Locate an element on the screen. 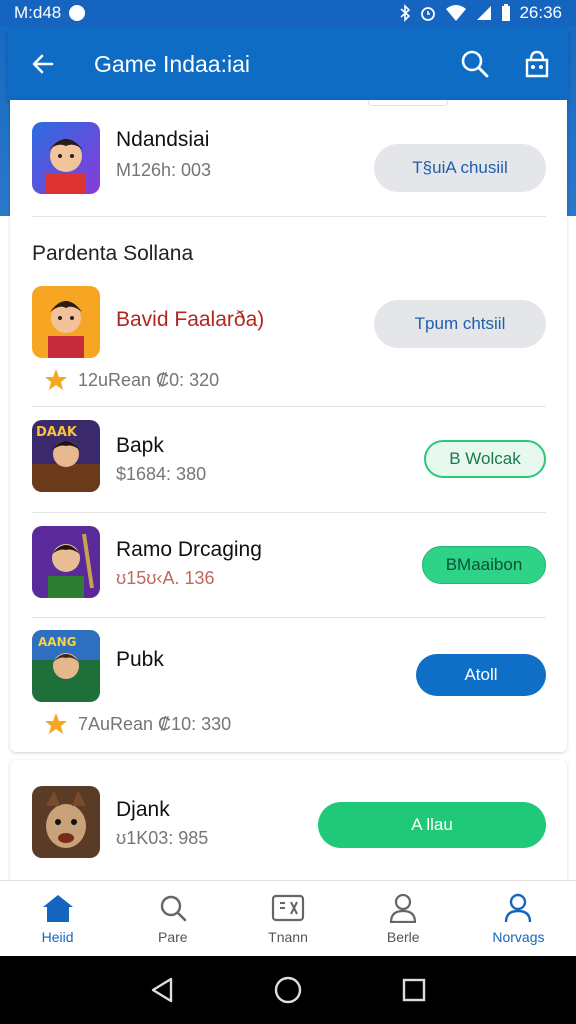  item-name: Bapk is located at coordinates (140, 445).